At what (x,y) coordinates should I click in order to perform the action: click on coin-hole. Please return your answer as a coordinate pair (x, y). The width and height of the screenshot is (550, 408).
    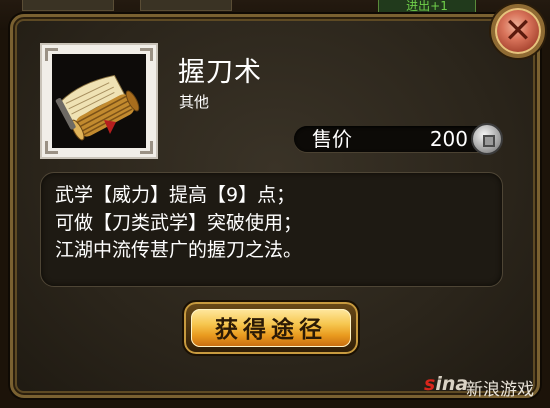
    Looking at the image, I should click on (489, 141).